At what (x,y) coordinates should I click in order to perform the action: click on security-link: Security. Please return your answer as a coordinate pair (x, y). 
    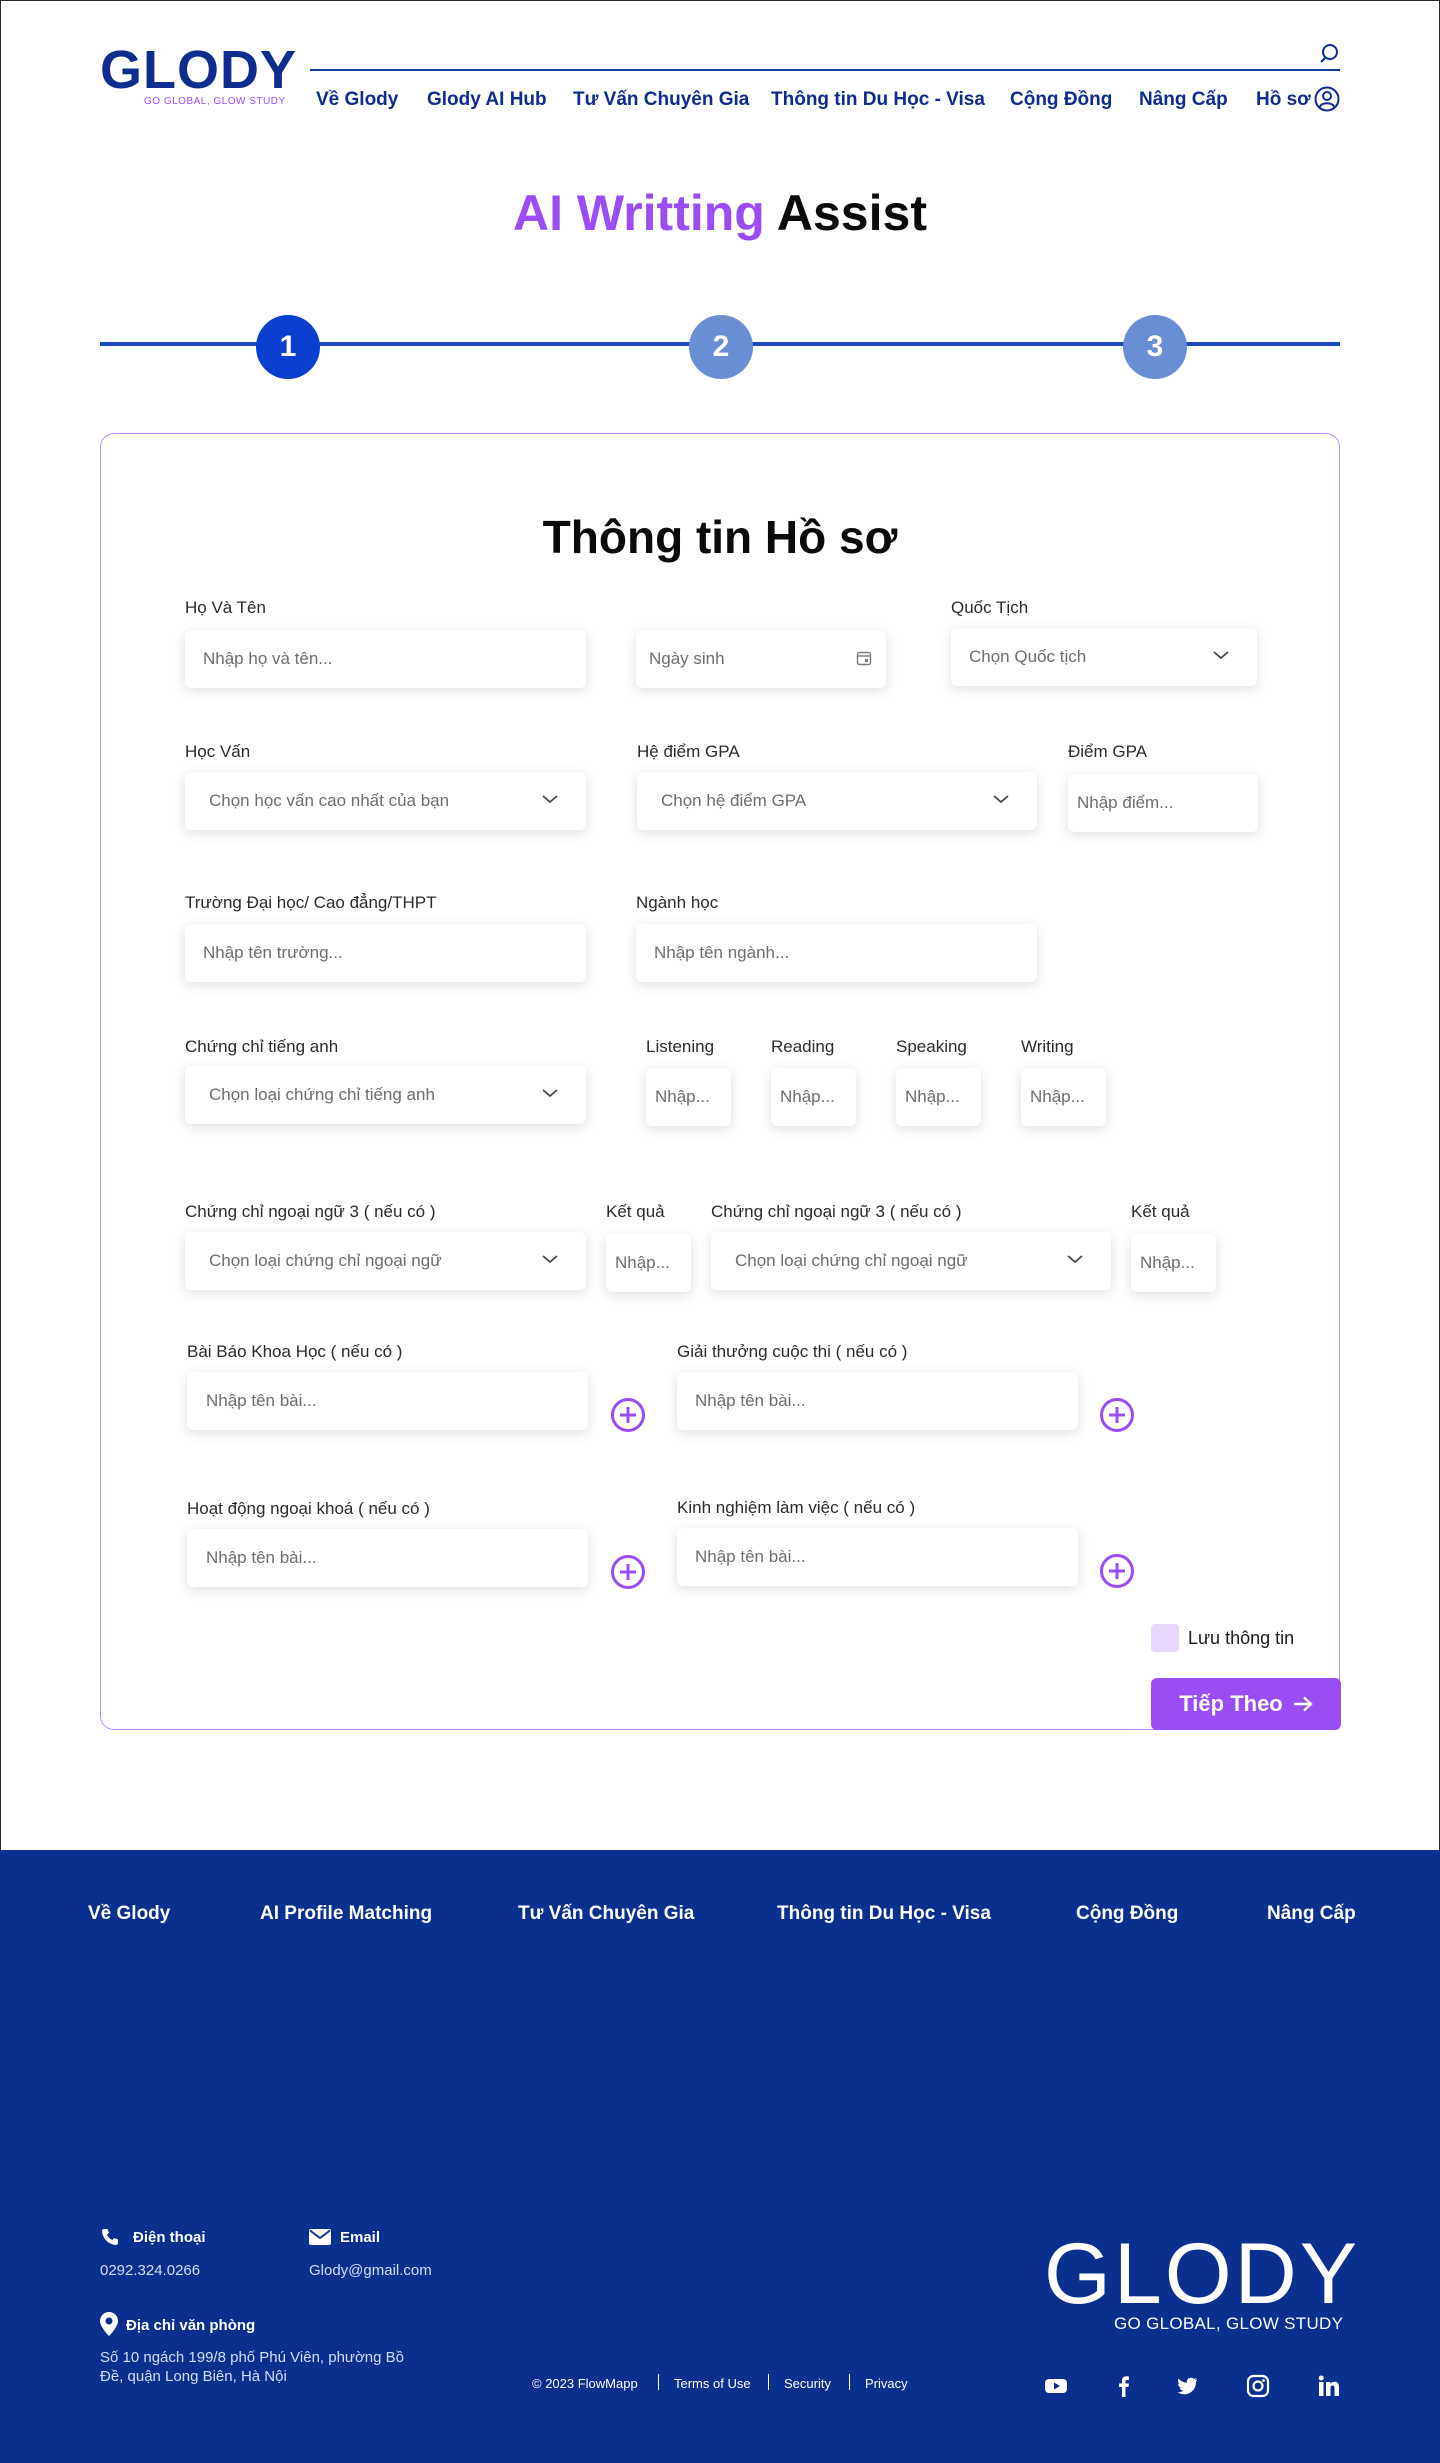
    Looking at the image, I should click on (807, 2383).